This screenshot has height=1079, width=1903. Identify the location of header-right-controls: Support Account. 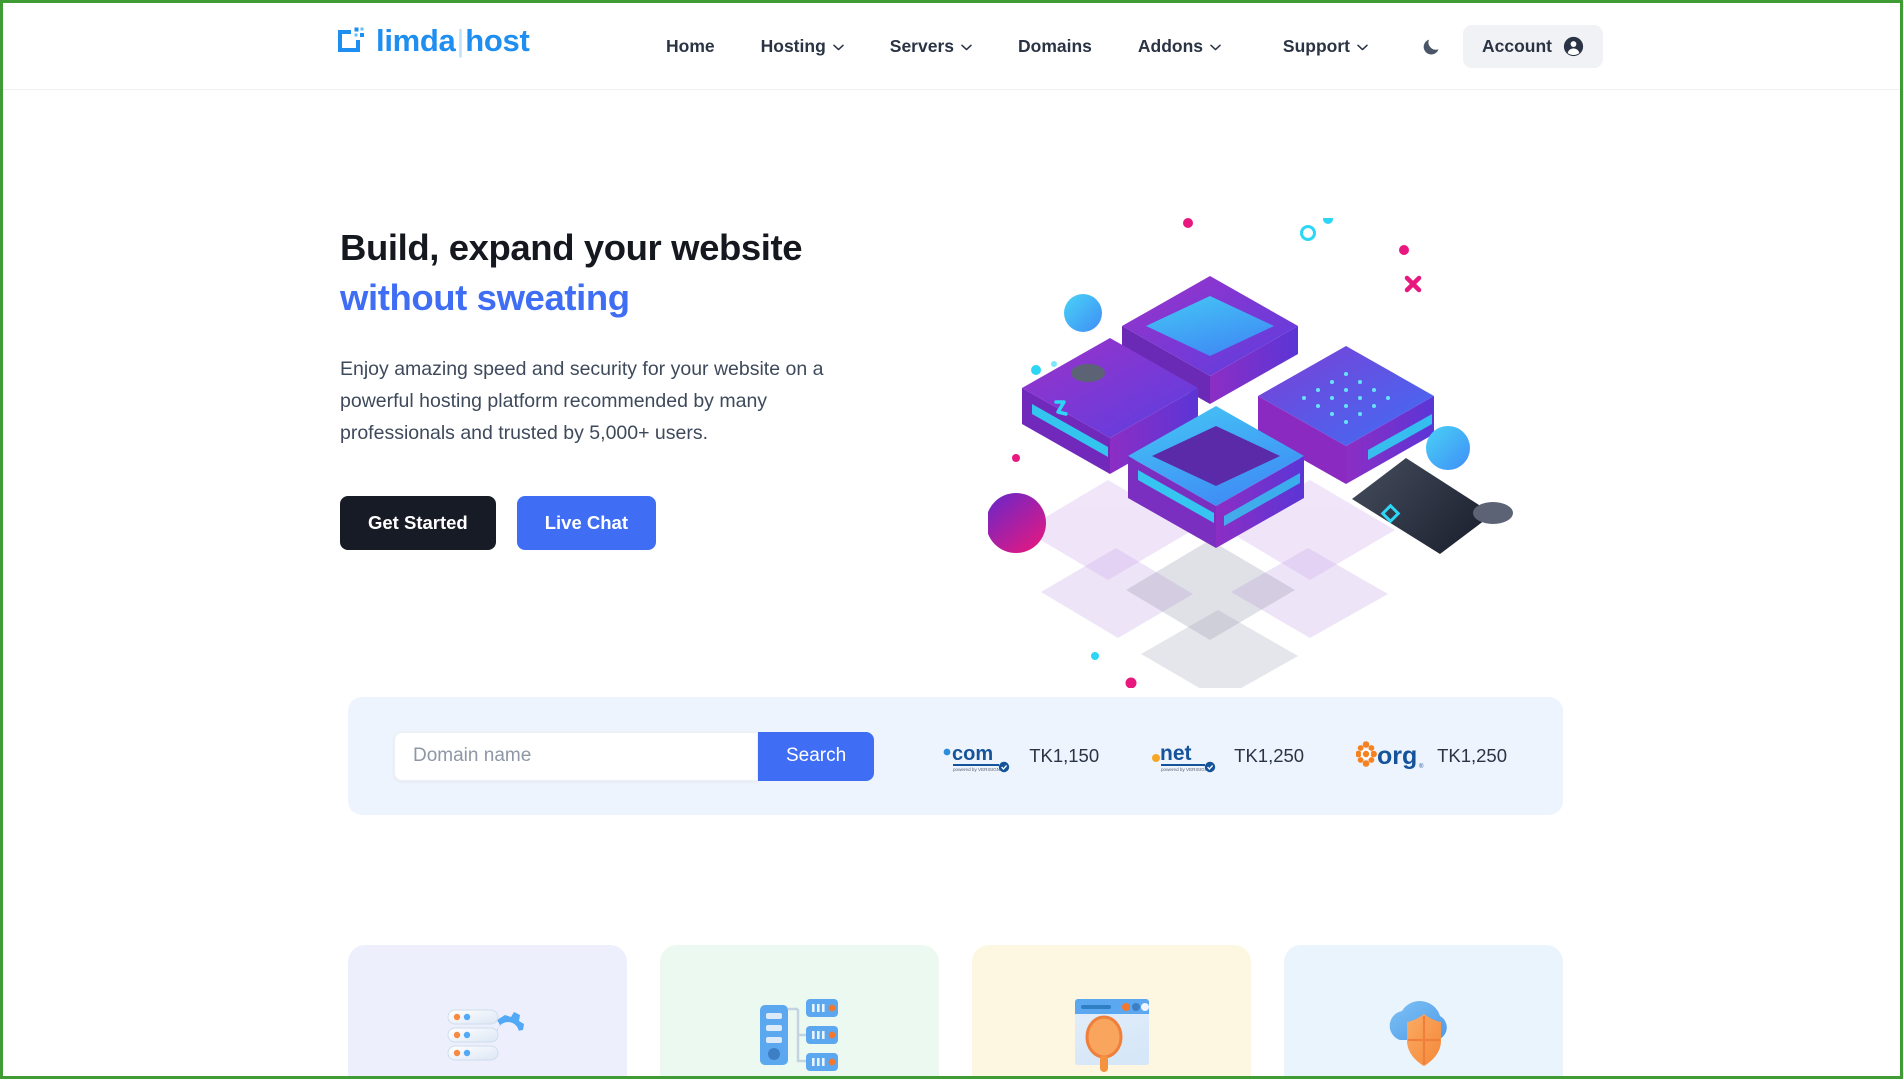
(1431, 46).